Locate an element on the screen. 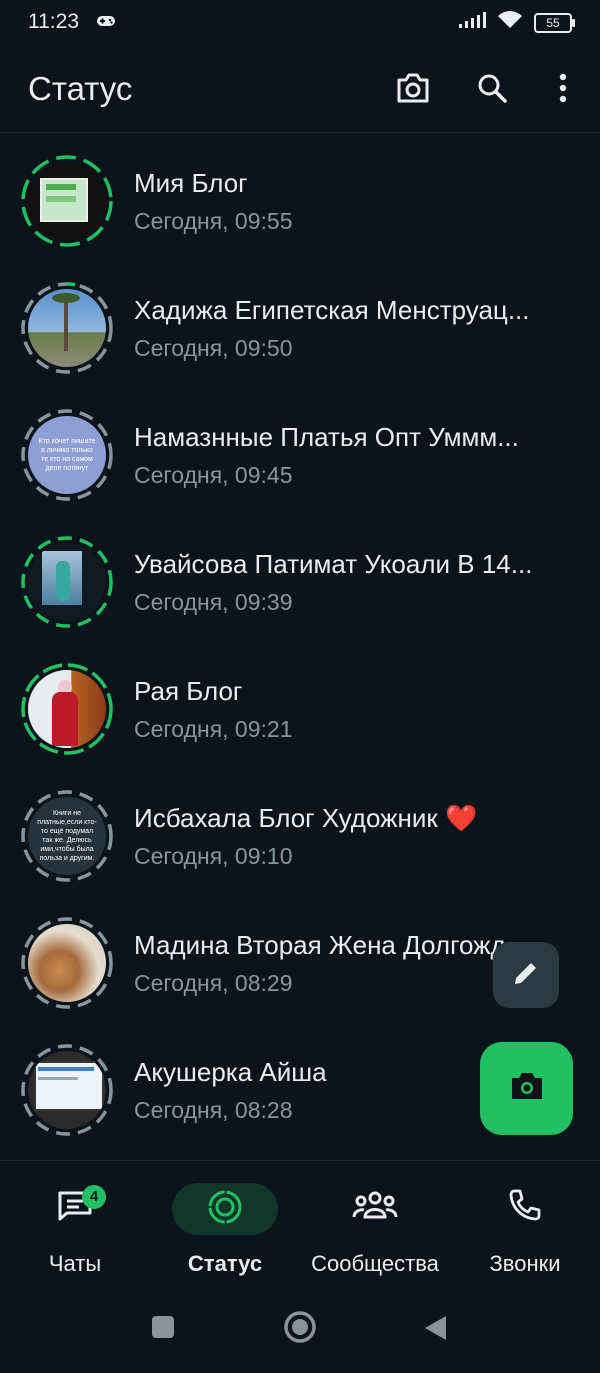  tab-chats: 4 Чаты is located at coordinates (75, 1230).